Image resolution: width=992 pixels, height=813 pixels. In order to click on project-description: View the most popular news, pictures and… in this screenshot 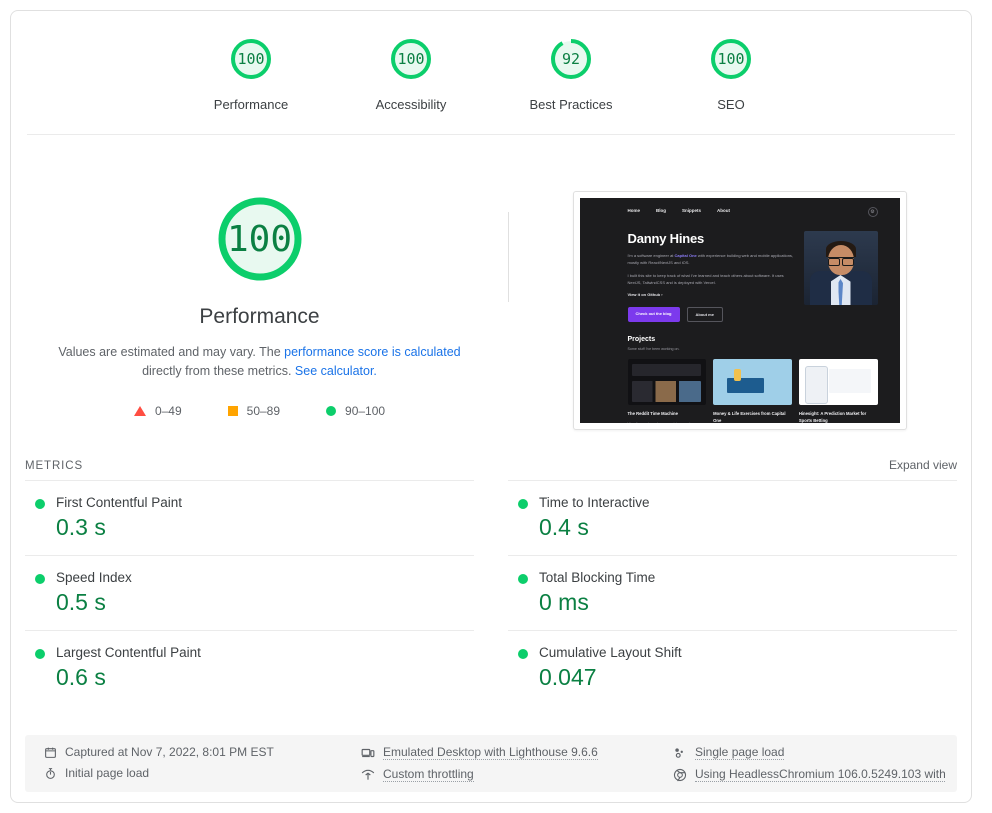, I will do `click(667, 422)`.